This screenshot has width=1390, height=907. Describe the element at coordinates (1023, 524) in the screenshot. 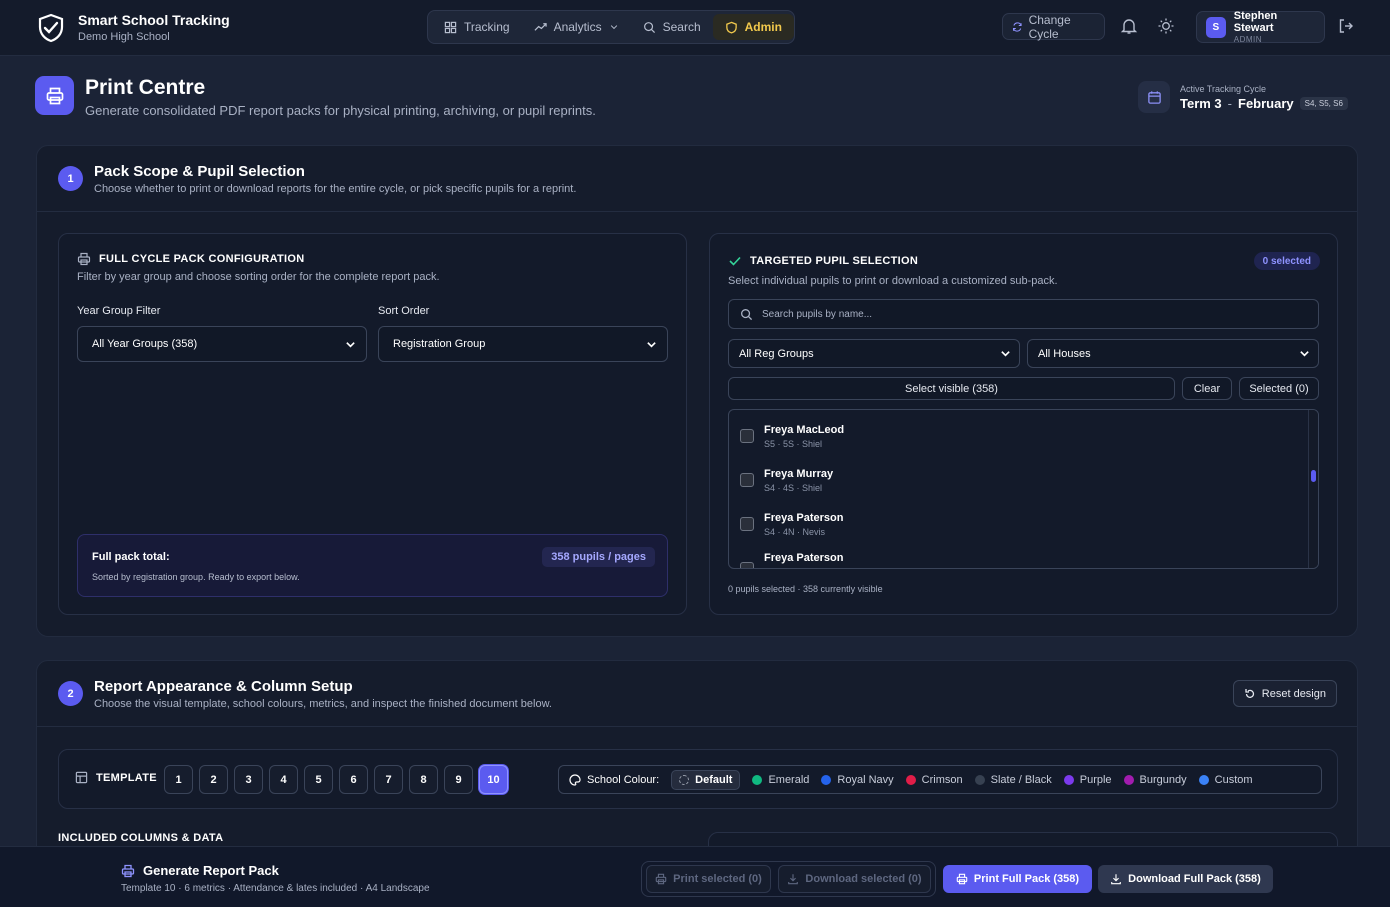

I see `list-item: Freya Paterson S4 · 4N · Nevis` at that location.